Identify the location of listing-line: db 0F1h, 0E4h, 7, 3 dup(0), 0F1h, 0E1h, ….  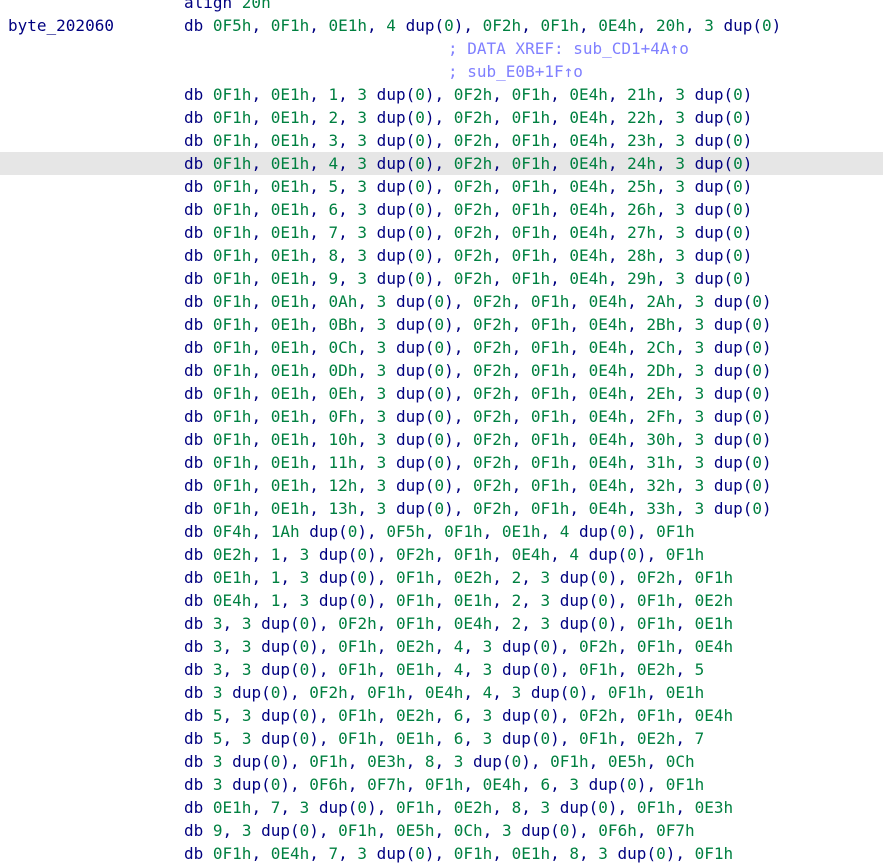
(441, 853).